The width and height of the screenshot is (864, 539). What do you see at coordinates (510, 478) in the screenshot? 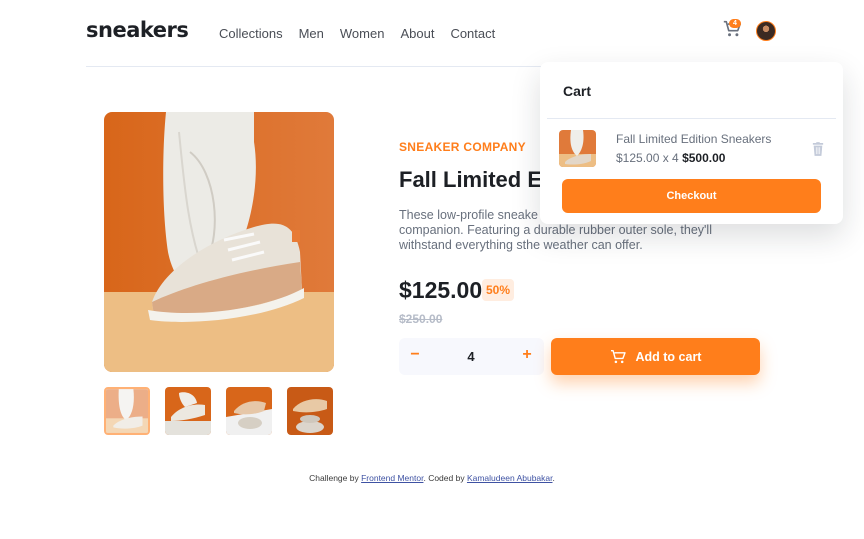
I see `author-link: Kamaludeen Abubakar` at bounding box center [510, 478].